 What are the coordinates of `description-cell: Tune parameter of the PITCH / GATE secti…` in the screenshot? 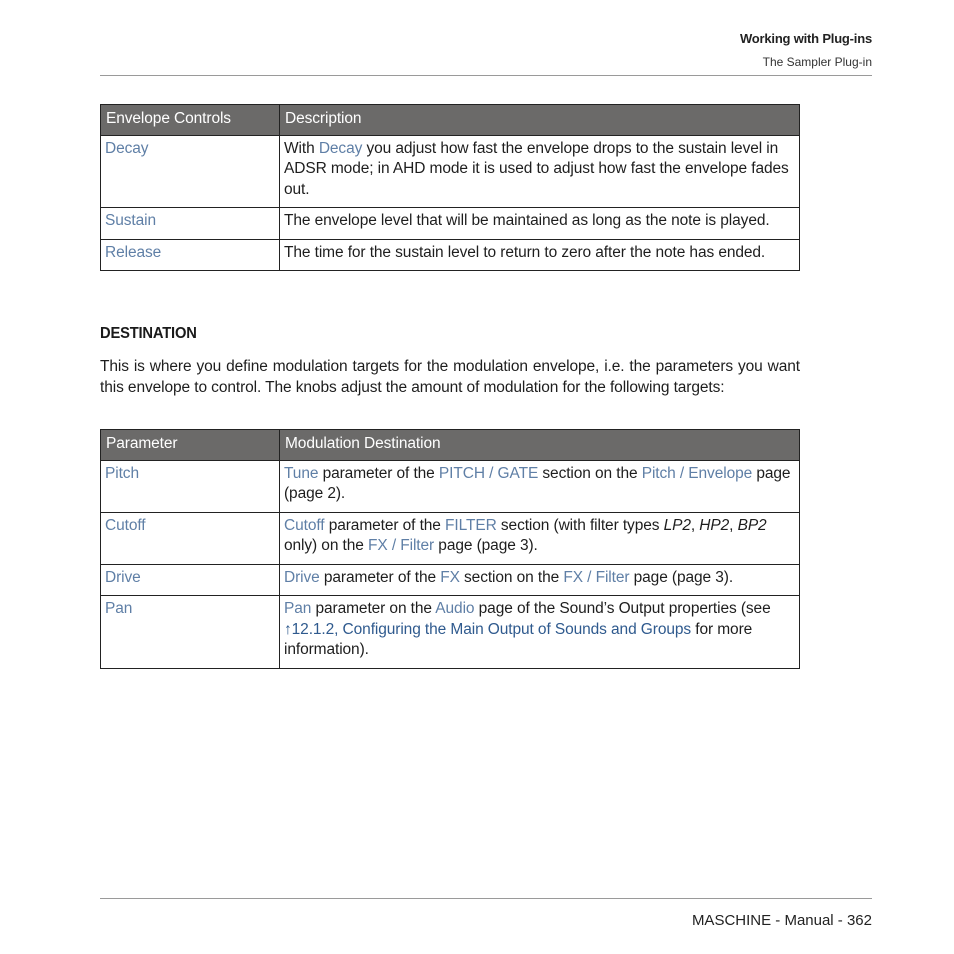 It's located at (539, 486).